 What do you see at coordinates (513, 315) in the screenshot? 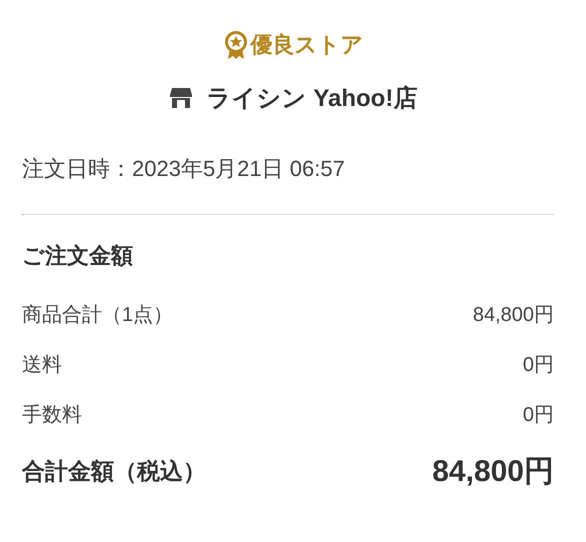
I see `fee-amount: 84,800円` at bounding box center [513, 315].